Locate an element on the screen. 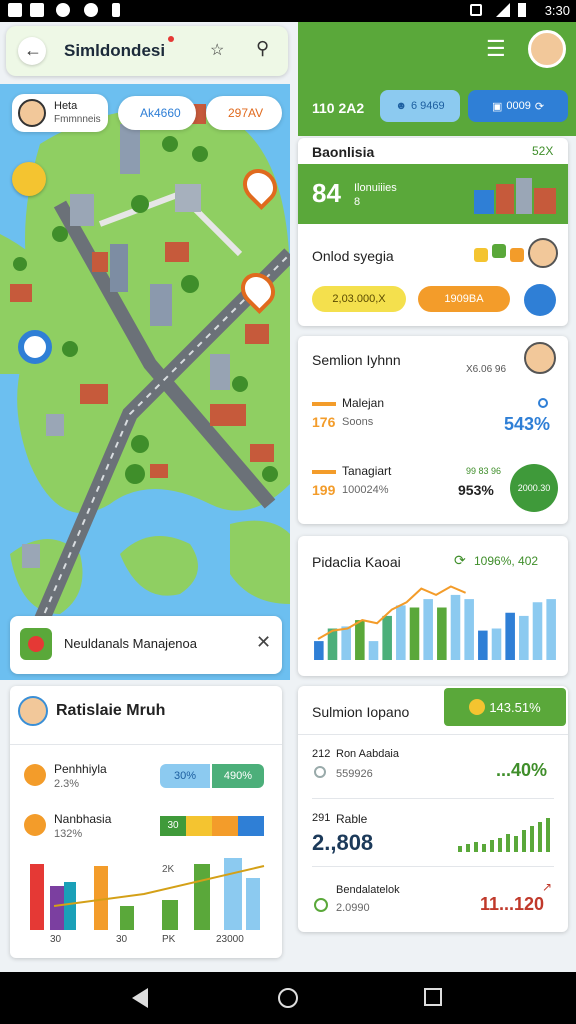 This screenshot has width=576, height=1024. detail-row3-value: 11...120 is located at coordinates (512, 904).